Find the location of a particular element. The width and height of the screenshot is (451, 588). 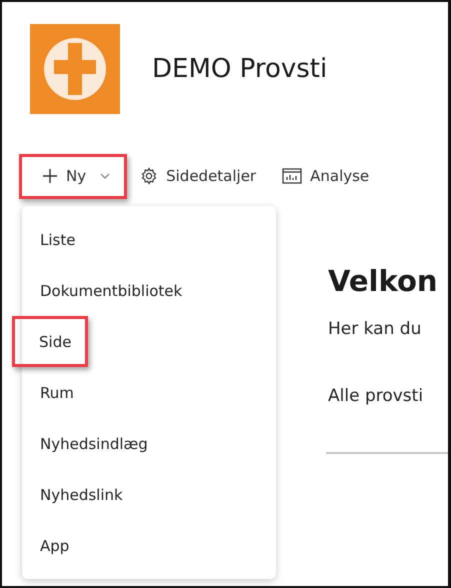

menu-item: Nyhedsindlæg is located at coordinates (93, 443).